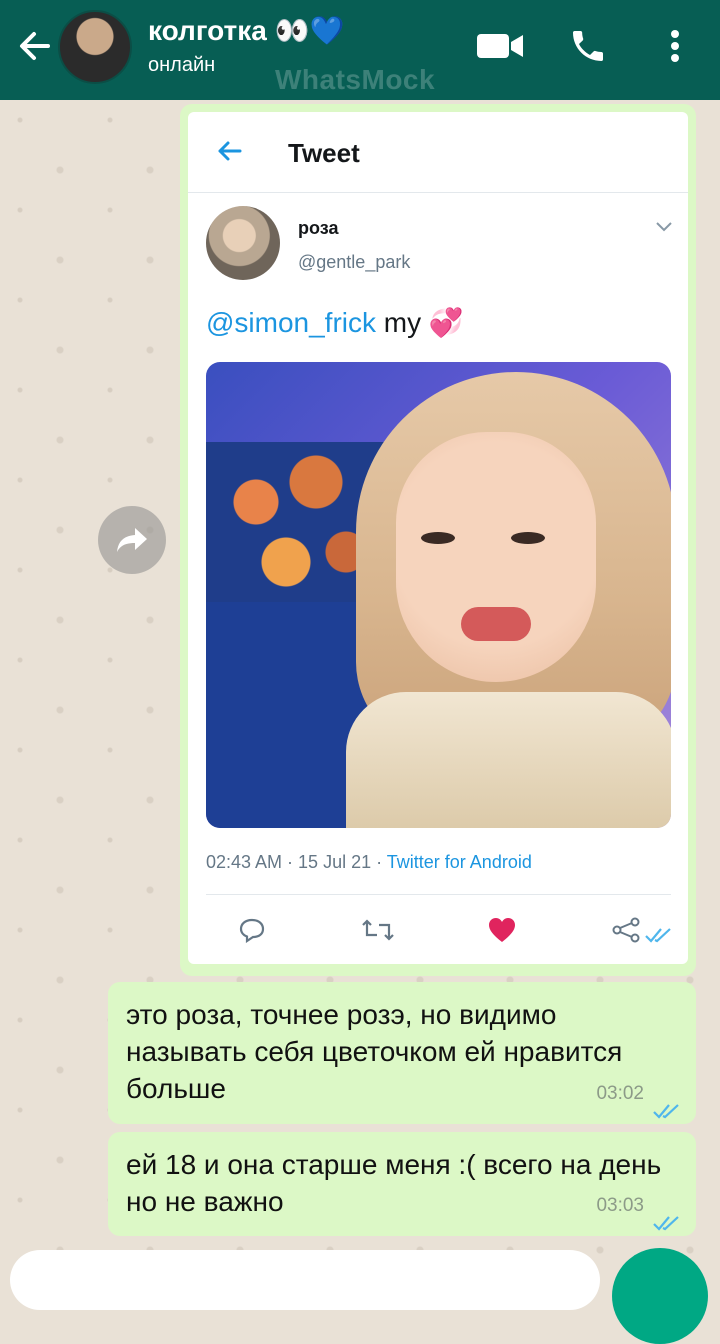 The width and height of the screenshot is (720, 1344). Describe the element at coordinates (243, 243) in the screenshot. I see `tweet-author-avatar` at that location.